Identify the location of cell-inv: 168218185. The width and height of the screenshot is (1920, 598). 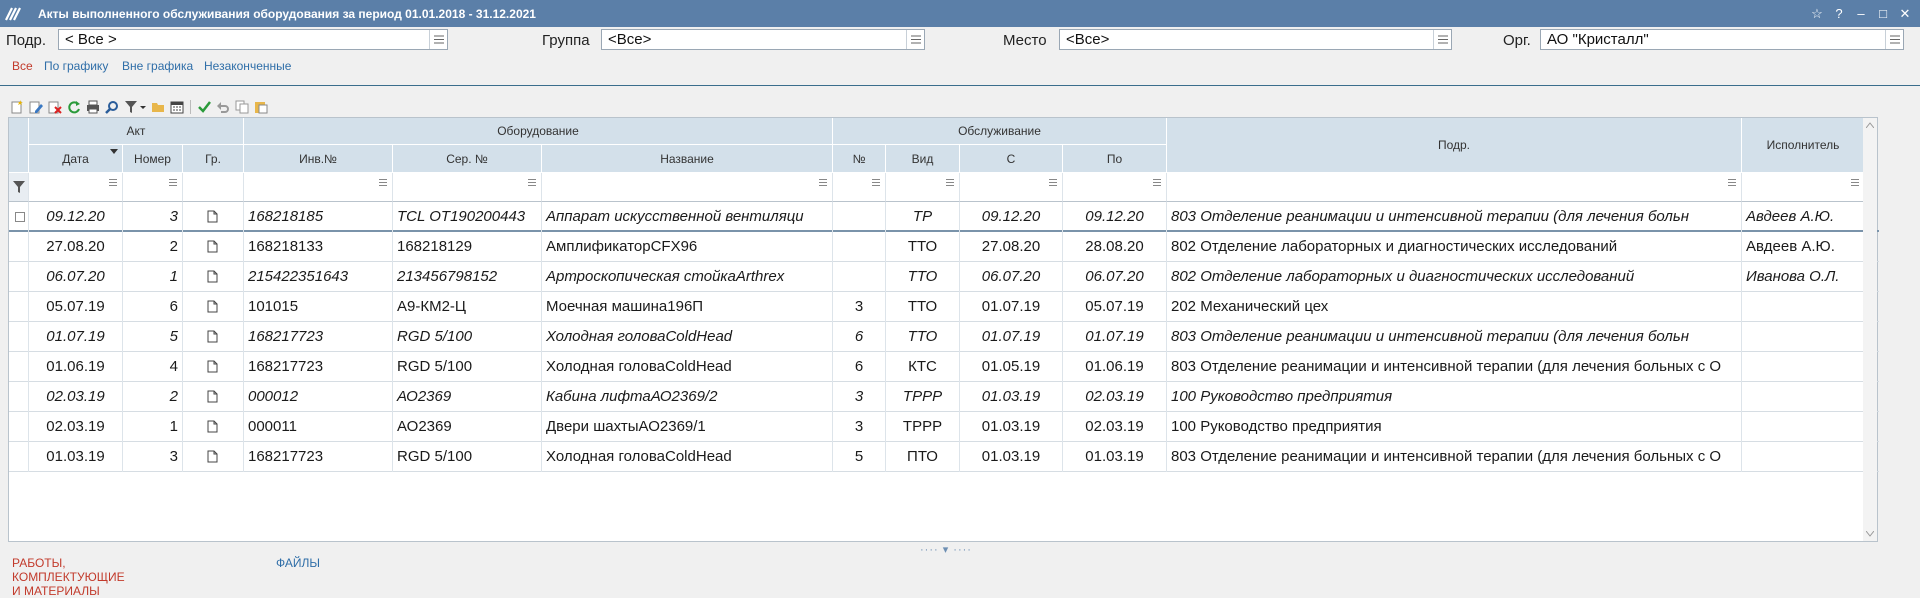
(318, 217).